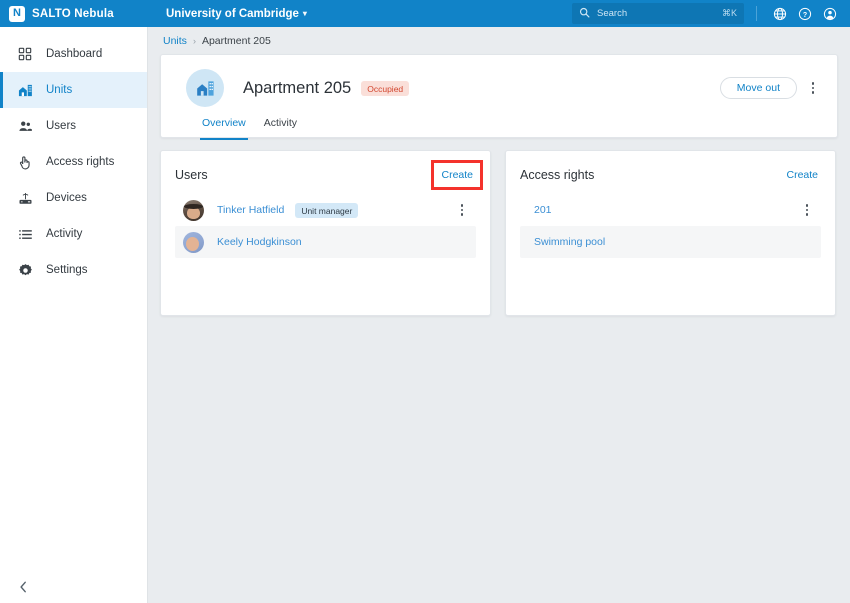 The height and width of the screenshot is (603, 850). Describe the element at coordinates (236, 14) in the screenshot. I see `organization-selector: University of Cambridge ▾` at that location.